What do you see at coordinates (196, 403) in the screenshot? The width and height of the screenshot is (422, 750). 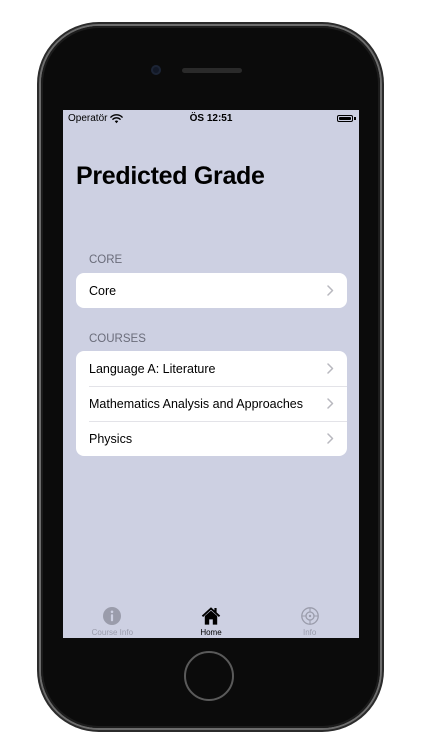 I see `list-item-label: Mathematics Analysis and Approaches` at bounding box center [196, 403].